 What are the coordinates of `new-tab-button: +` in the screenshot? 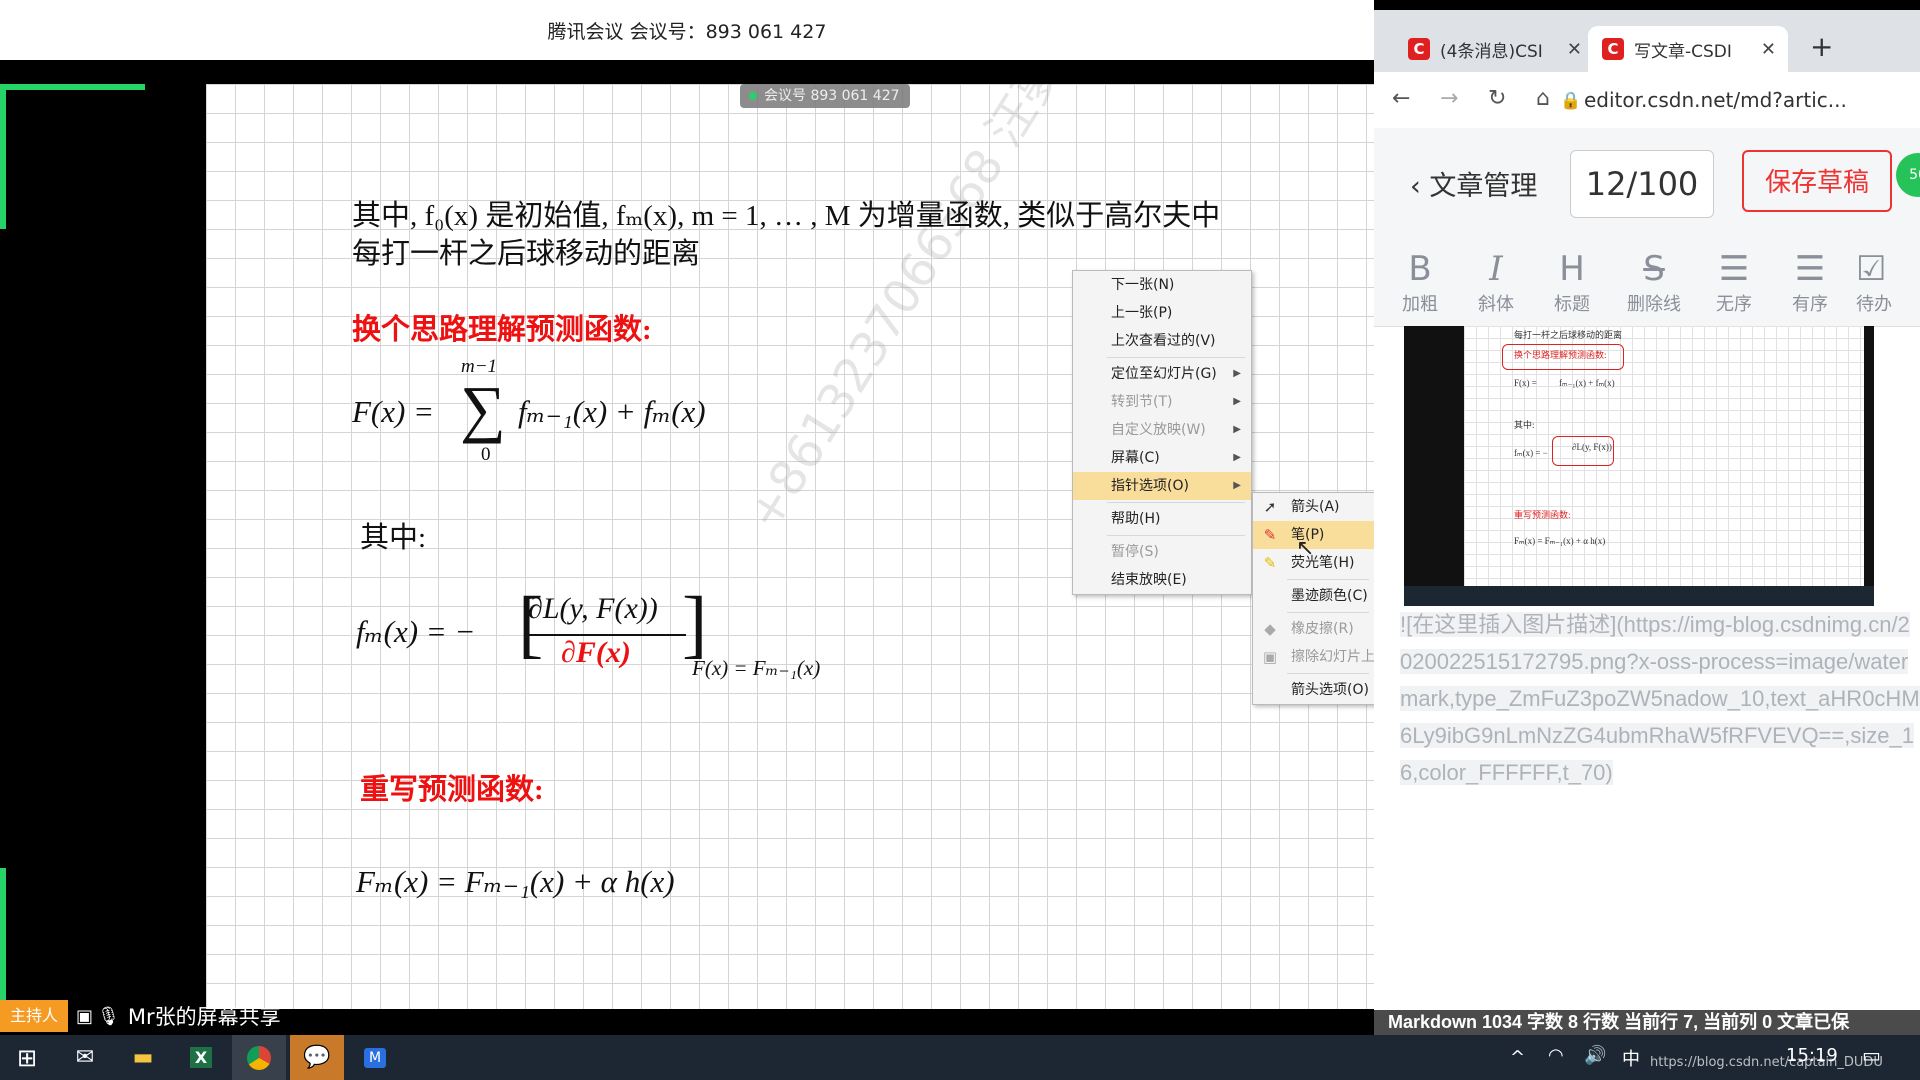 It's located at (1821, 46).